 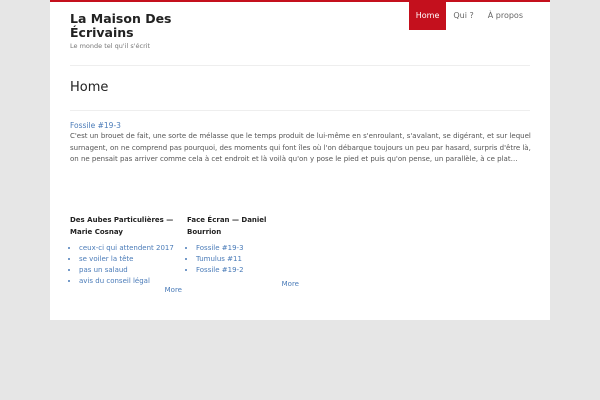 I want to click on widget-link: se voiler la tête, so click(x=106, y=259).